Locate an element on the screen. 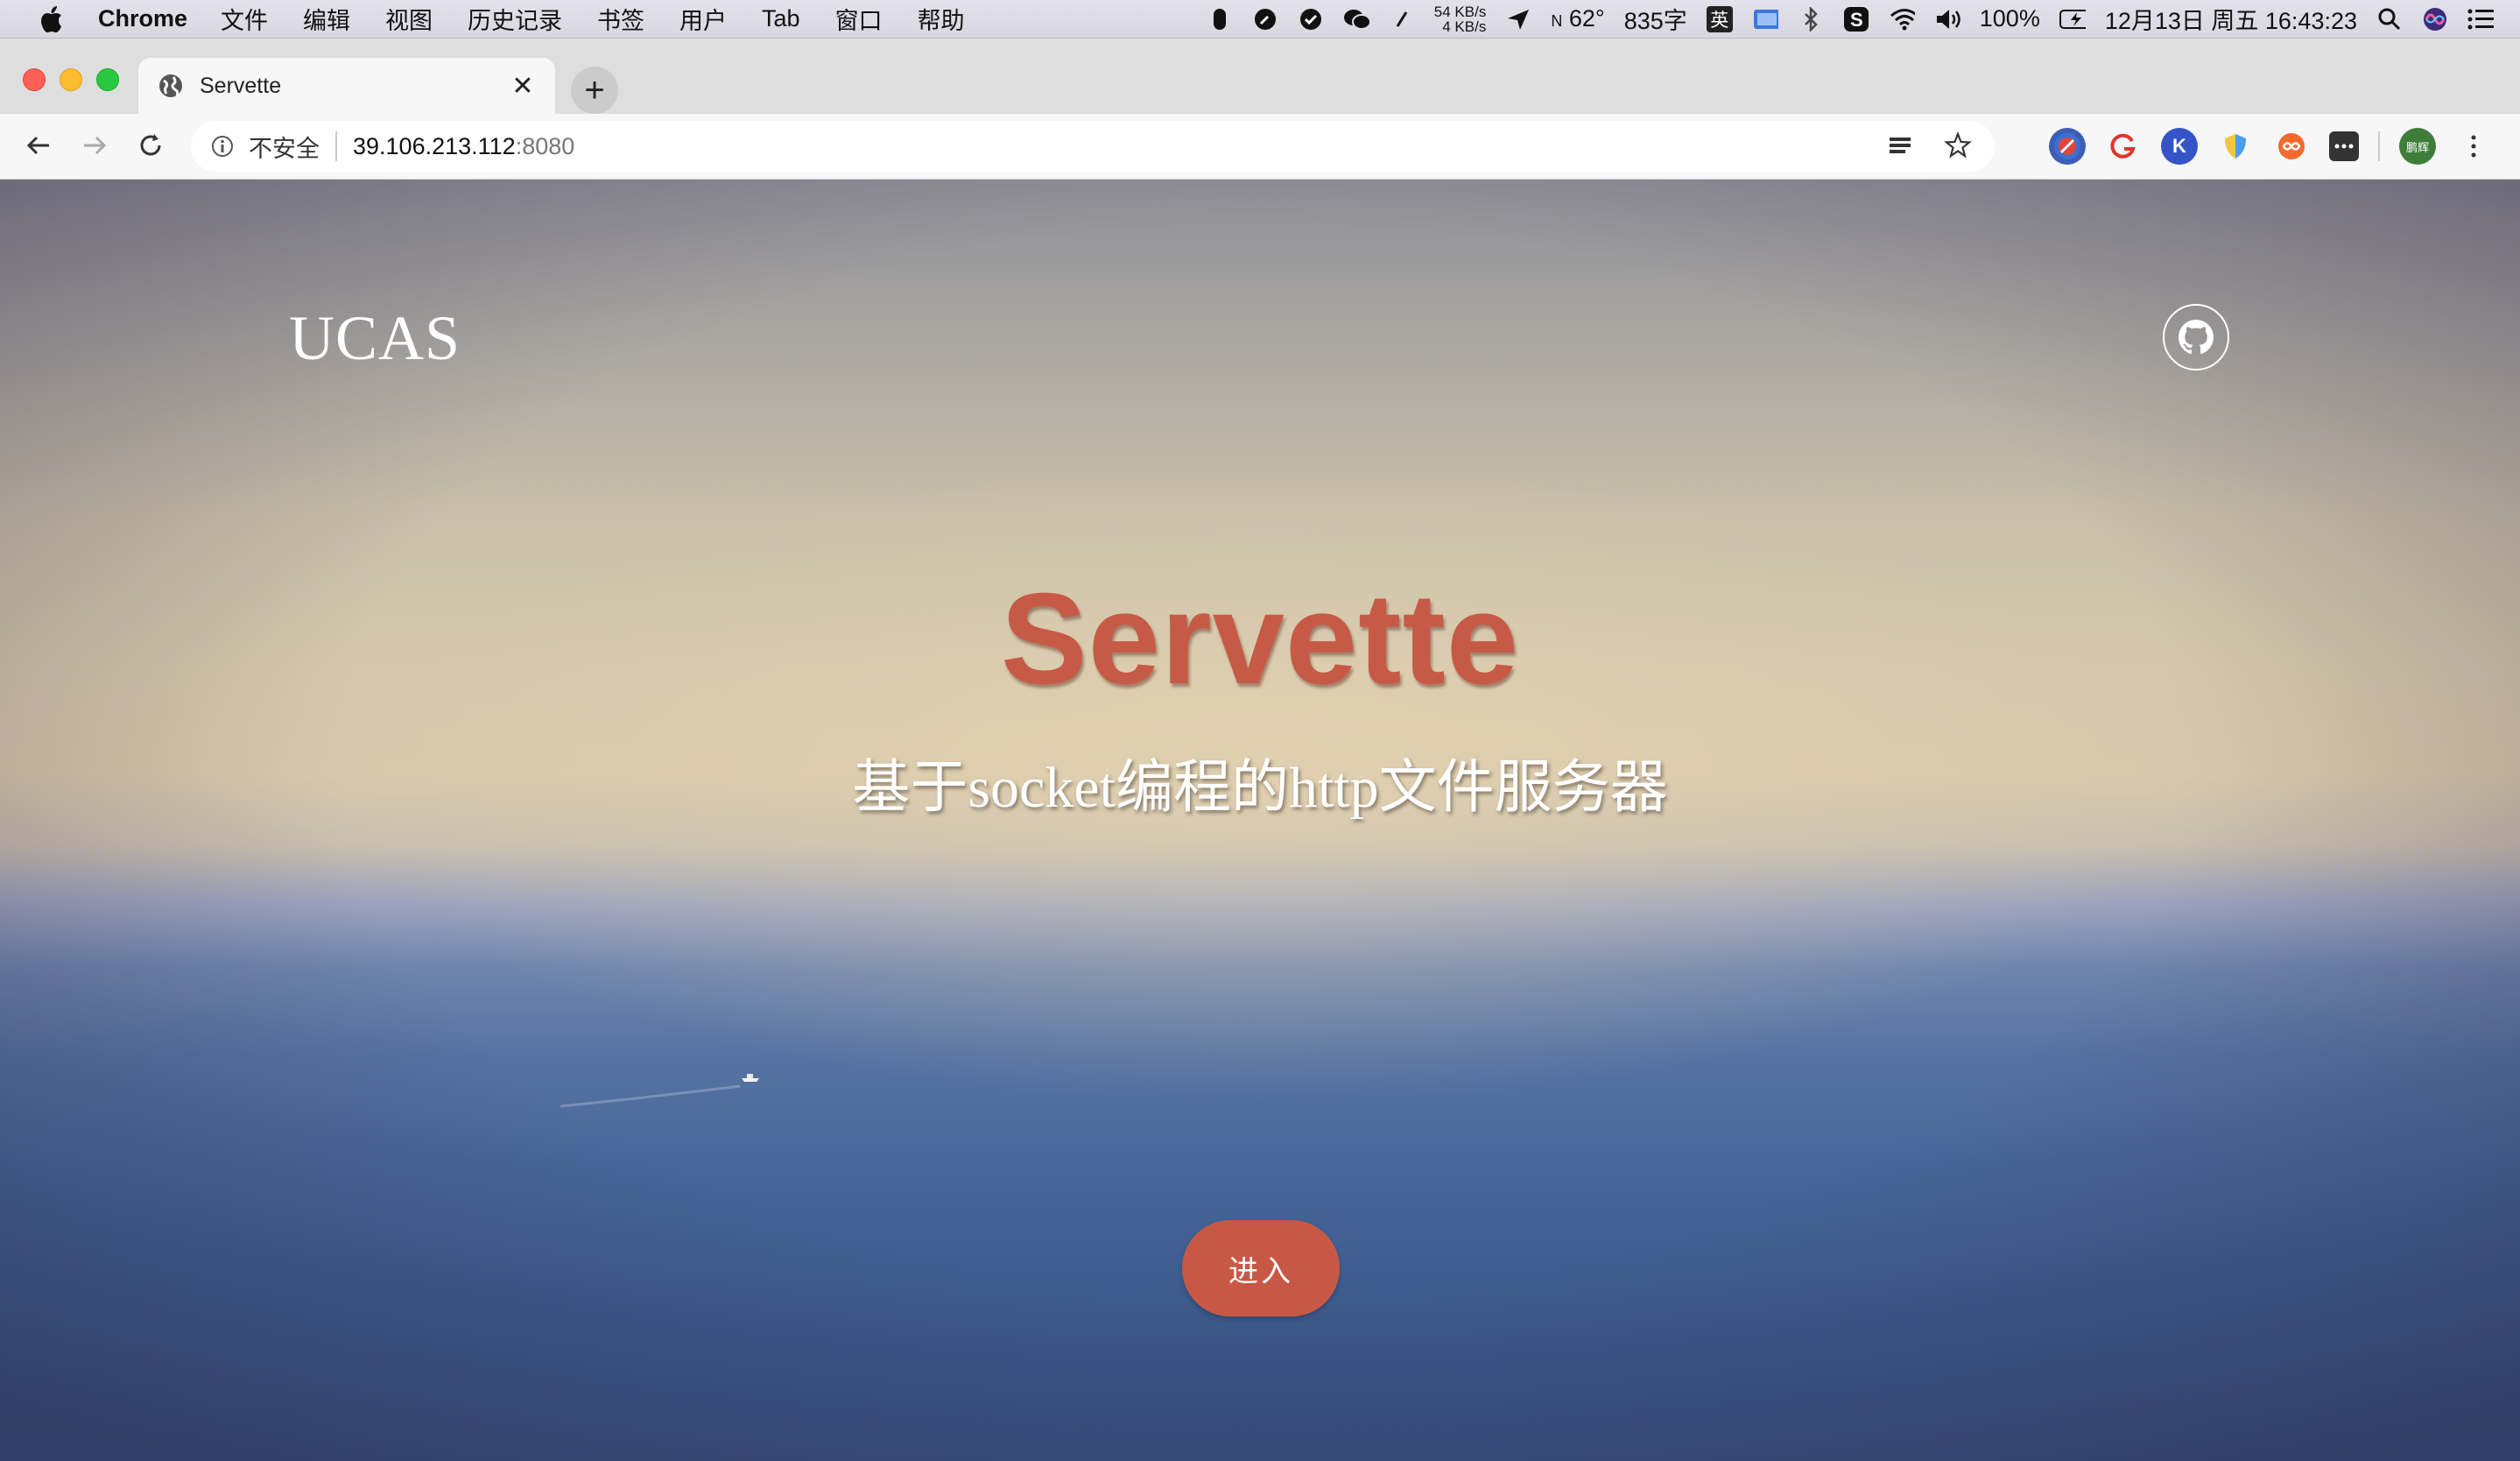  menu-history: 历史记录 is located at coordinates (515, 19).